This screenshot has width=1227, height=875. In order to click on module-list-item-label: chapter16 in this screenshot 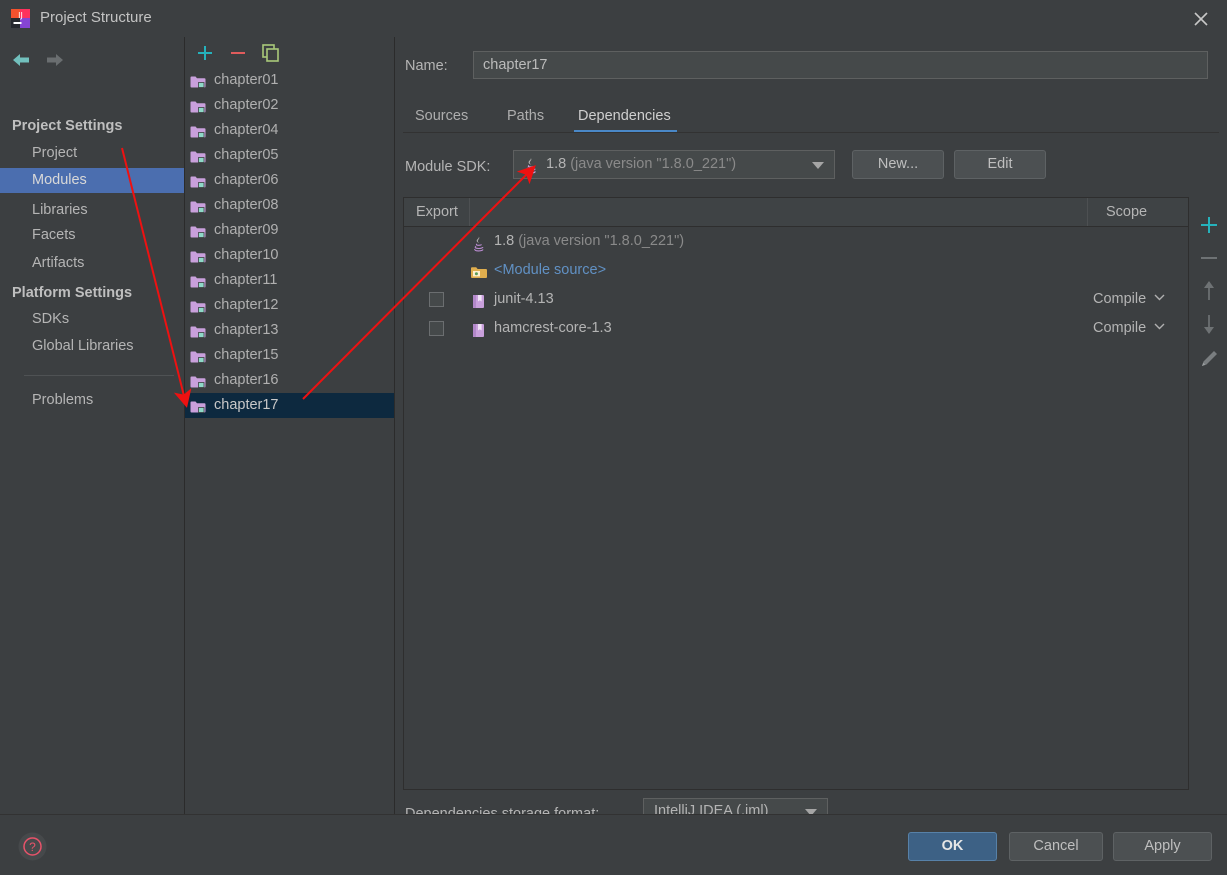, I will do `click(246, 380)`.